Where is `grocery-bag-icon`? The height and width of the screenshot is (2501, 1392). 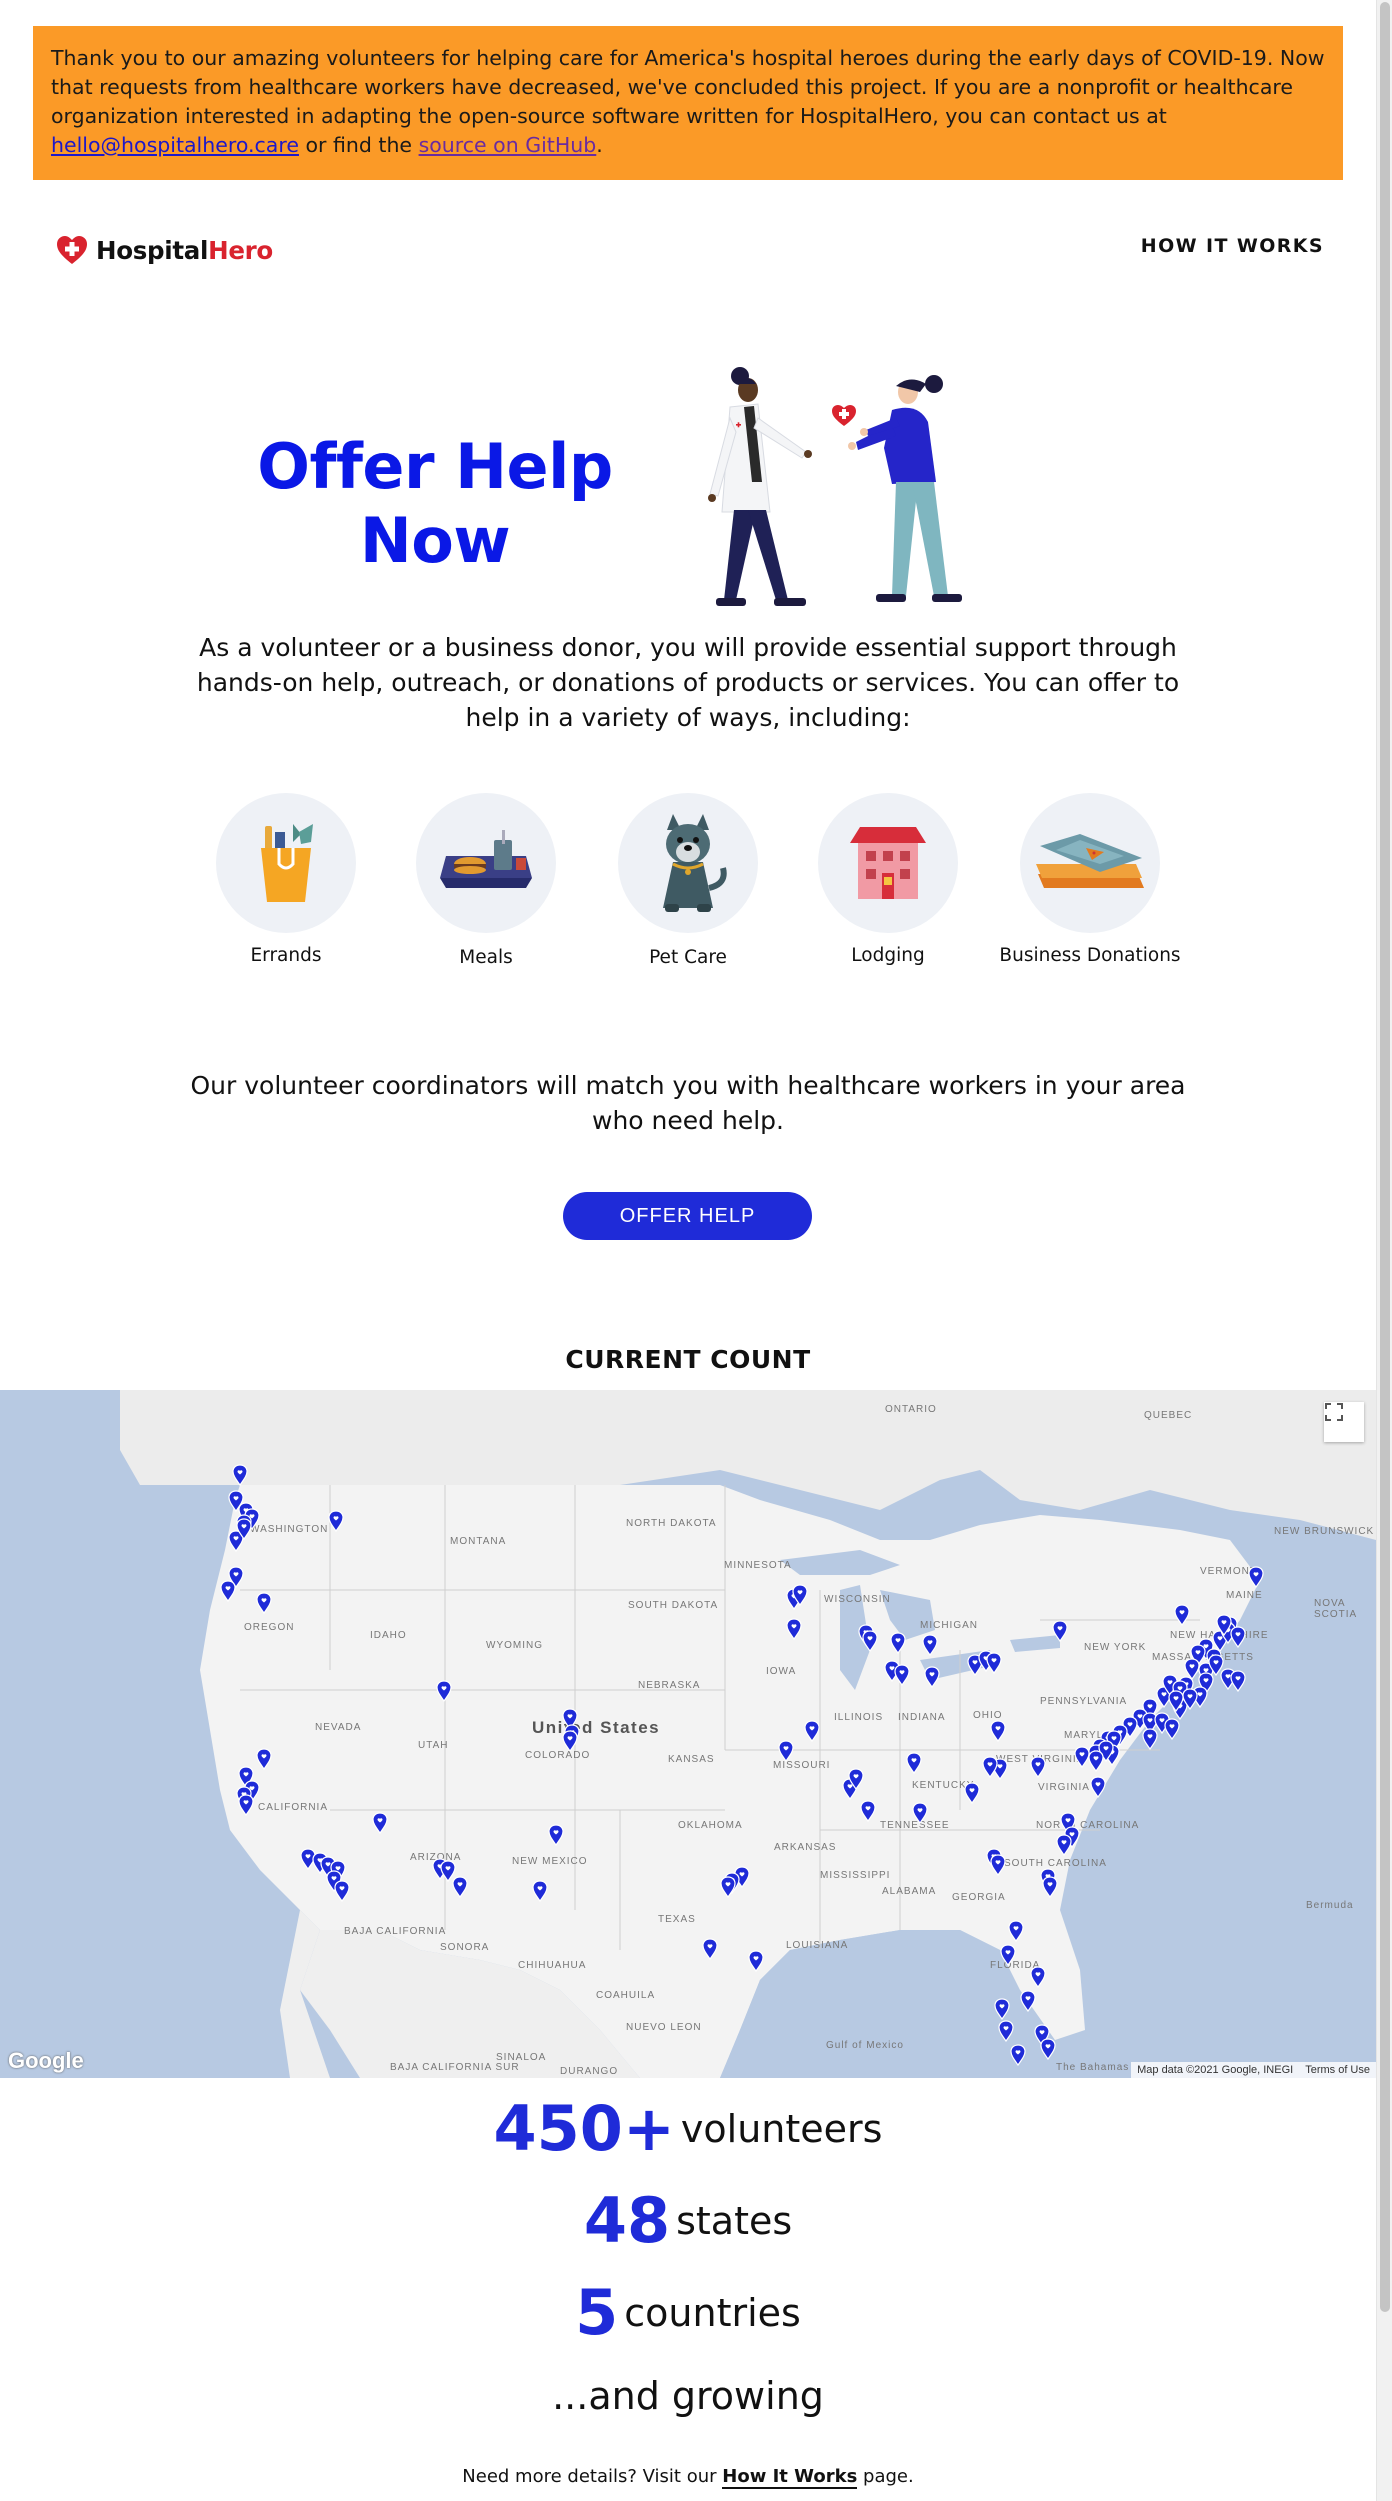
grocery-bag-icon is located at coordinates (287, 863).